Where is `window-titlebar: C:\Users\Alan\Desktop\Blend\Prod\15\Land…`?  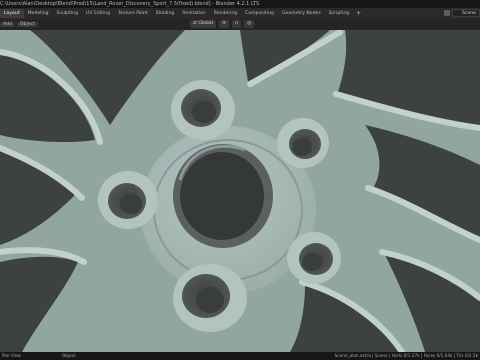
window-titlebar: C:\Users\Alan\Desktop\Blend\Prod\15\Land… is located at coordinates (240, 4).